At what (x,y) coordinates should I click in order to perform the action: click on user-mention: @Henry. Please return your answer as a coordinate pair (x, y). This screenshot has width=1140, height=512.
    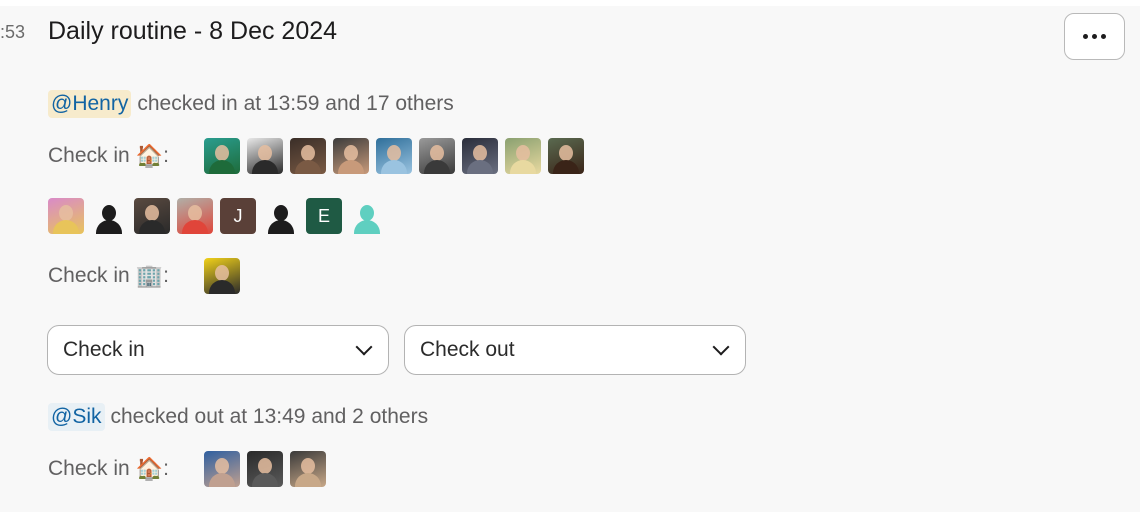
    Looking at the image, I should click on (90, 104).